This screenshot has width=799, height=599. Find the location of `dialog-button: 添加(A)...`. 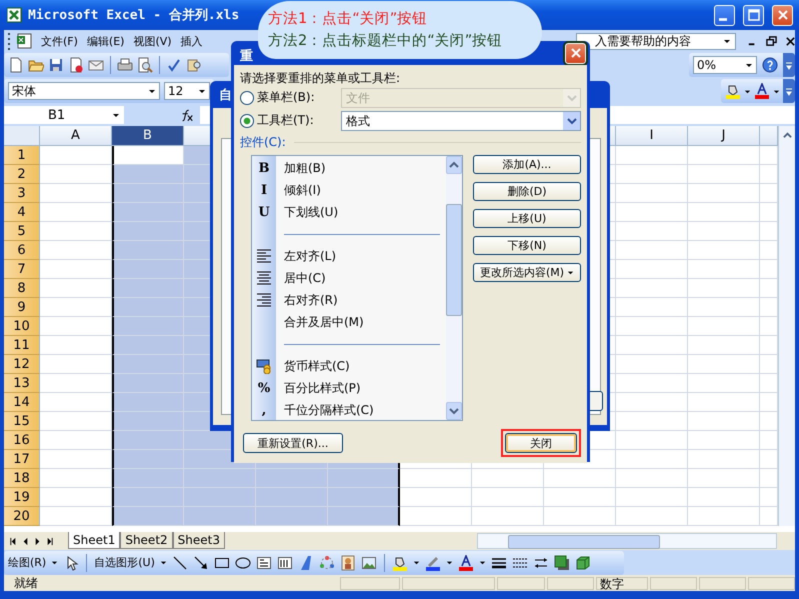

dialog-button: 添加(A)... is located at coordinates (527, 164).